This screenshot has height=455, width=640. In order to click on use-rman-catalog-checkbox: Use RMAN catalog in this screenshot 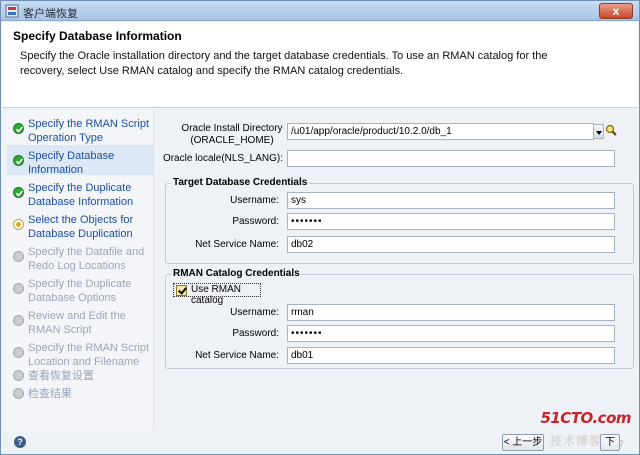, I will do `click(217, 294)`.